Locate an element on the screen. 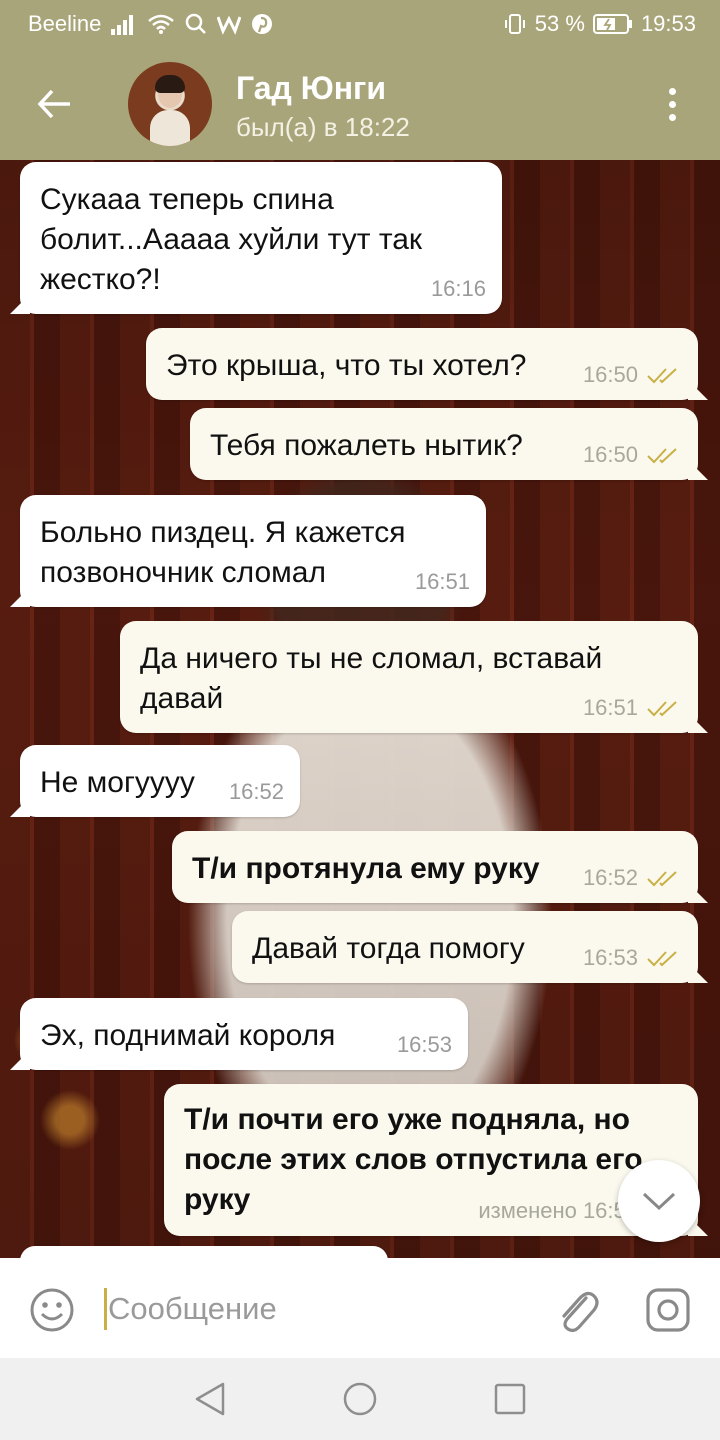 The height and width of the screenshot is (1440, 720). scroll-down-button is located at coordinates (659, 1201).